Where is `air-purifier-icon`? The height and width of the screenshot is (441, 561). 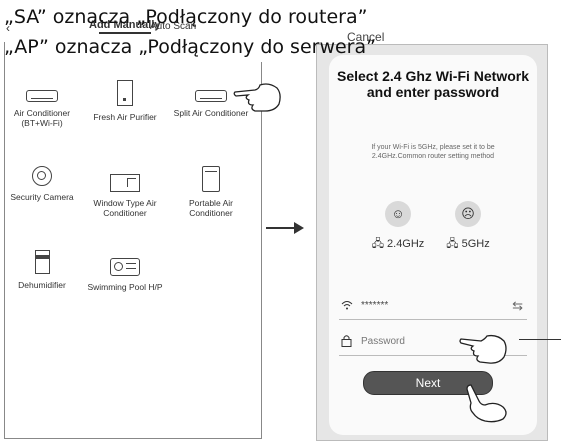 air-purifier-icon is located at coordinates (125, 93).